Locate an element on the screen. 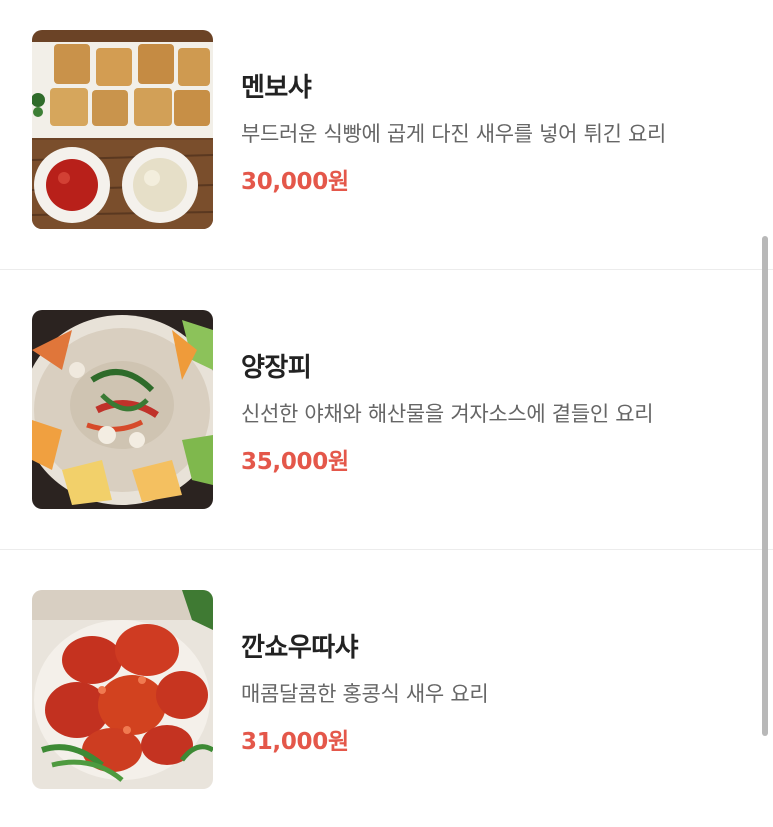 The width and height of the screenshot is (773, 827). dish-name: 깐쇼우따샤 is located at coordinates (300, 648).